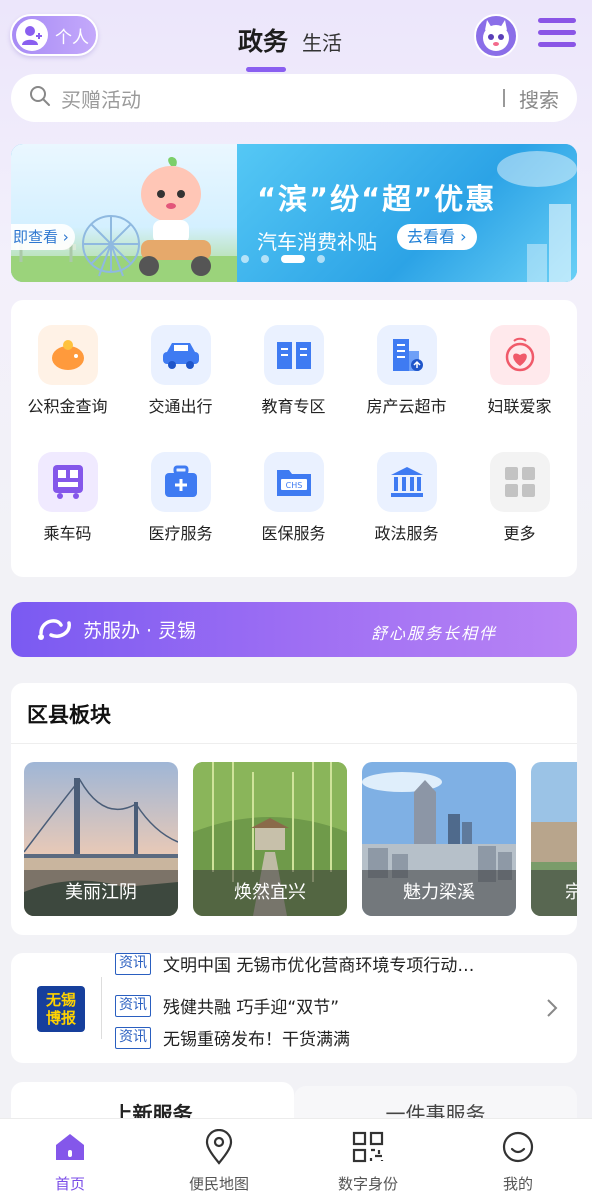  Describe the element at coordinates (67, 355) in the screenshot. I see `piggy-bank-icon` at that location.